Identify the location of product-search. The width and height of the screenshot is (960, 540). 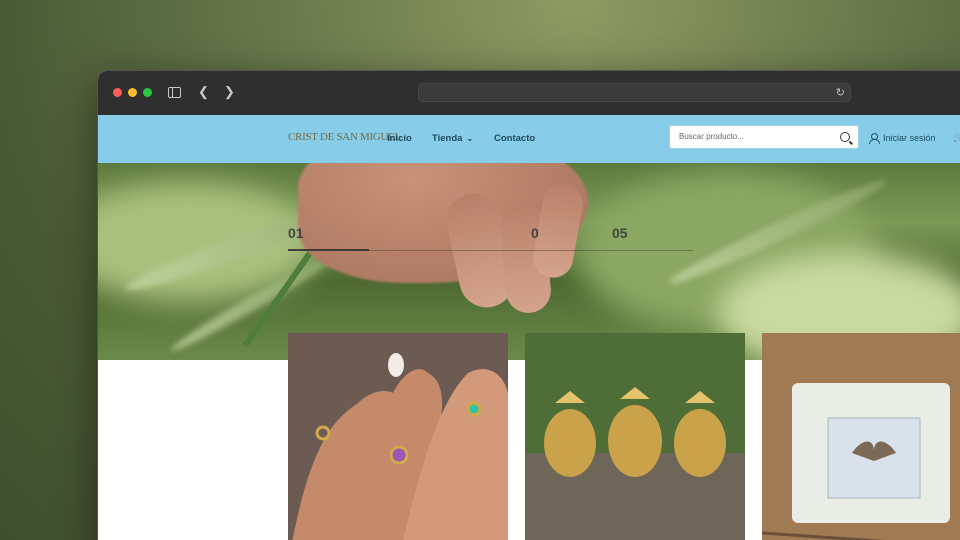
(764, 137).